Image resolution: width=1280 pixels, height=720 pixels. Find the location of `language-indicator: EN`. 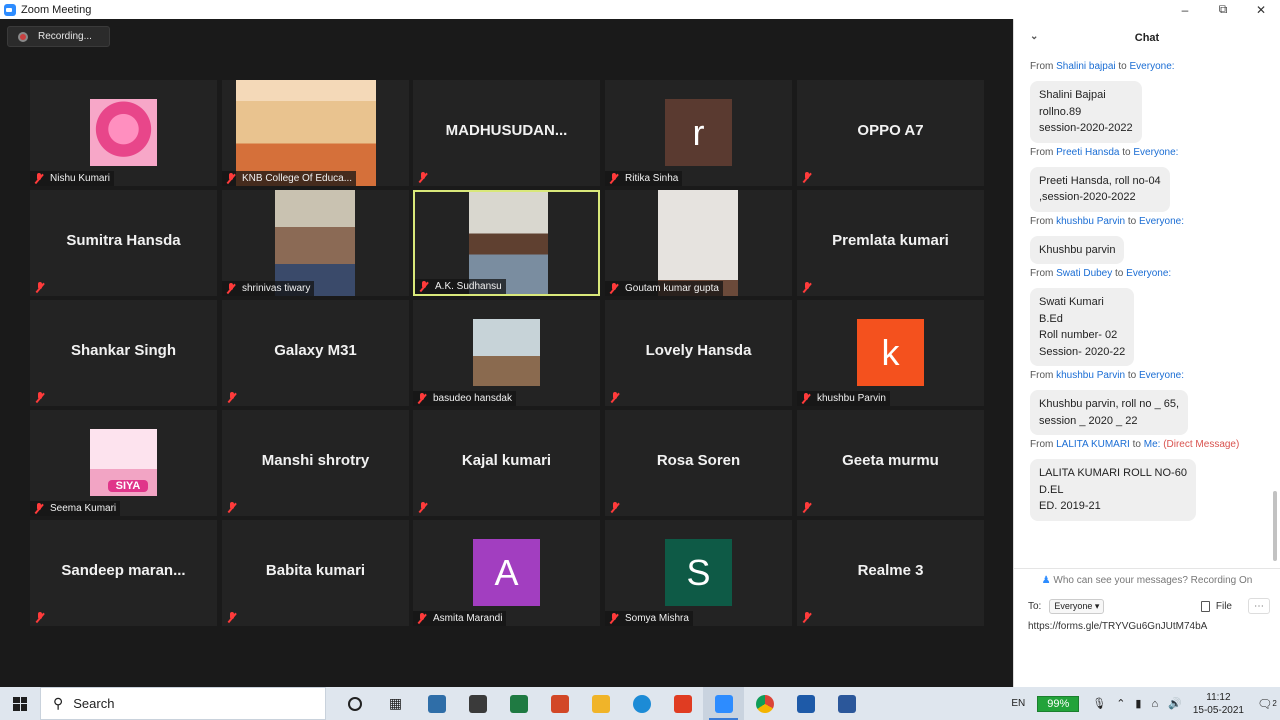

language-indicator: EN is located at coordinates (1018, 703).